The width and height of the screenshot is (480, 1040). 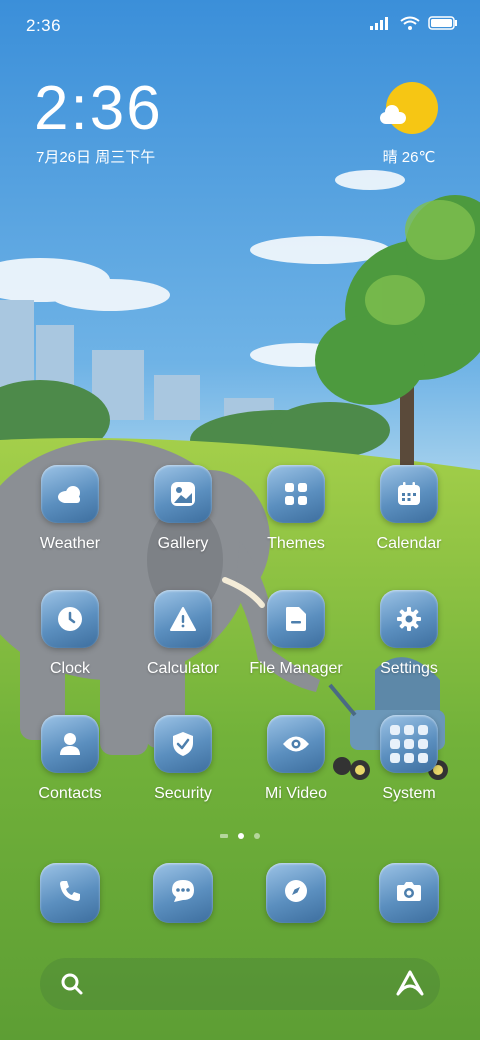 What do you see at coordinates (296, 494) in the screenshot?
I see `grid-icon` at bounding box center [296, 494].